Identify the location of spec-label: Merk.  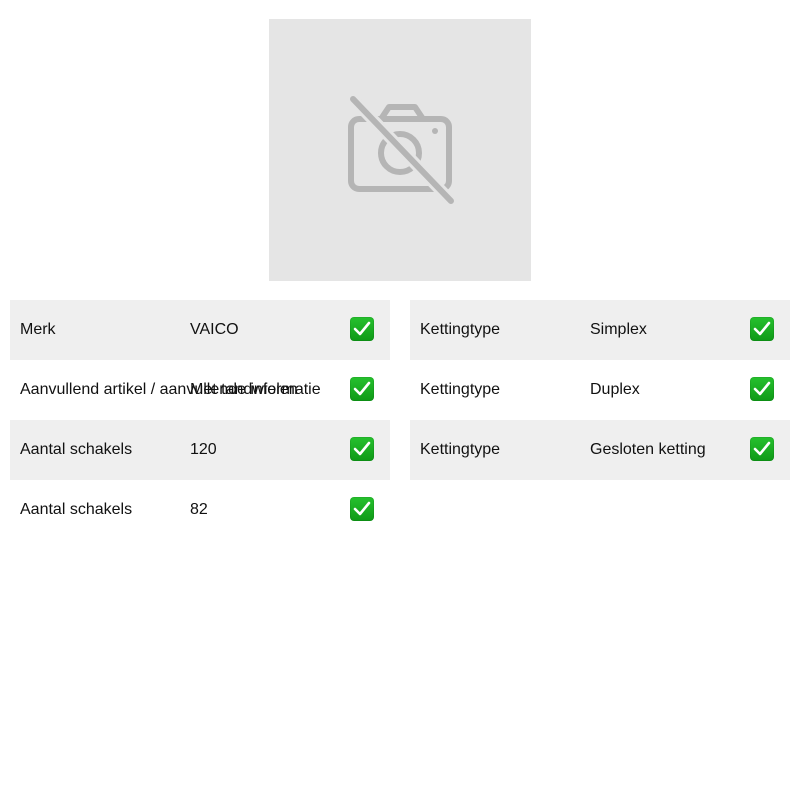
(38, 329).